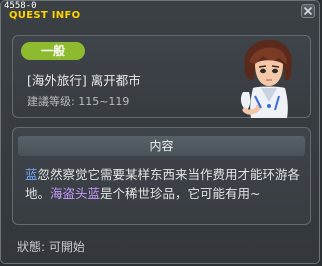  I want to click on status-value: 可開始, so click(66, 247).